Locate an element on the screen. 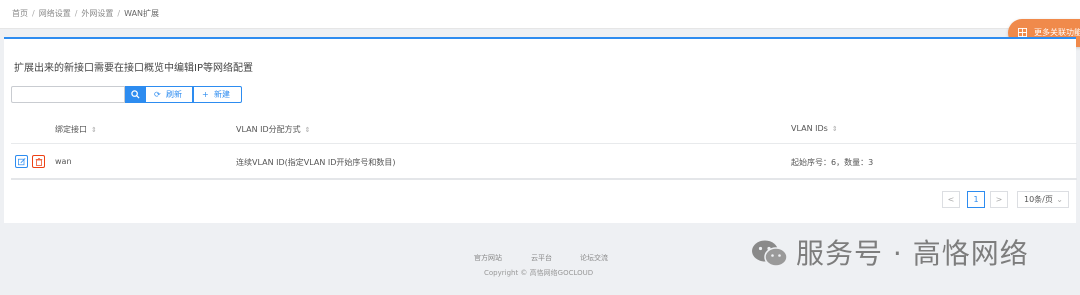 The width and height of the screenshot is (1080, 295). cell-interface: wan is located at coordinates (63, 161).